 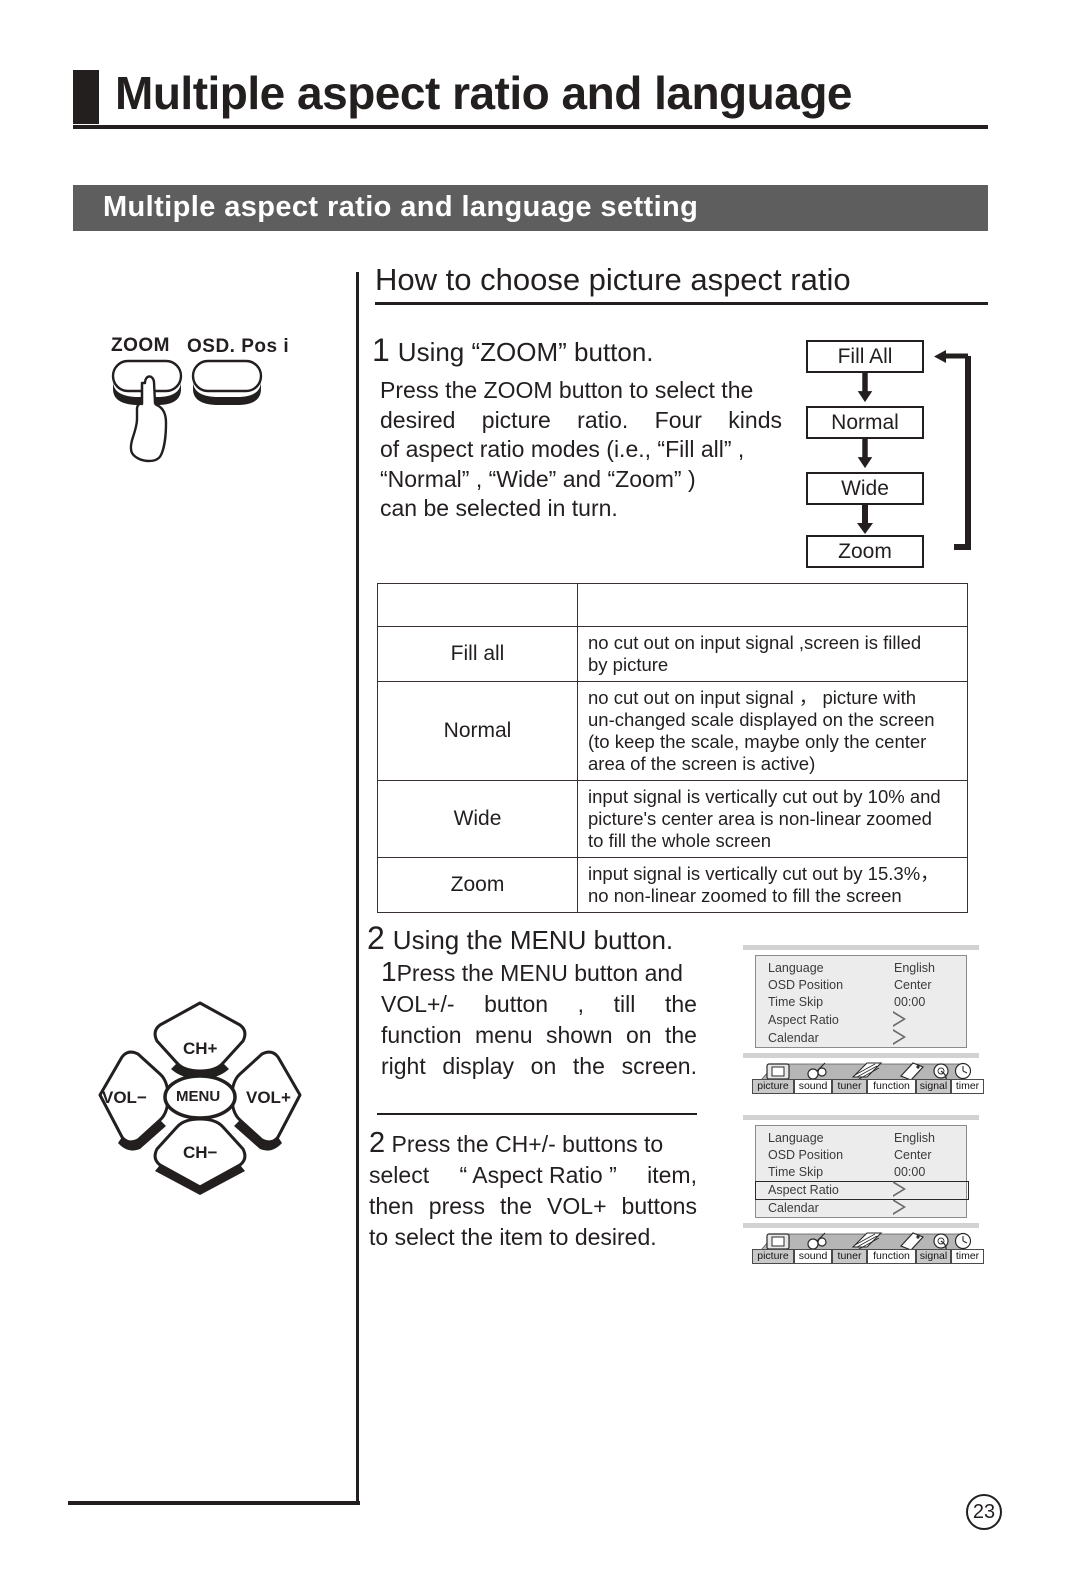 What do you see at coordinates (200, 1048) in the screenshot?
I see `dpad-label-ch-up: CH+` at bounding box center [200, 1048].